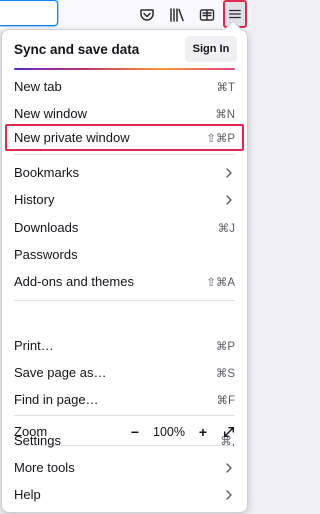 The width and height of the screenshot is (320, 514). Describe the element at coordinates (124, 467) in the screenshot. I see `menu-item-more-tools: More tools` at that location.